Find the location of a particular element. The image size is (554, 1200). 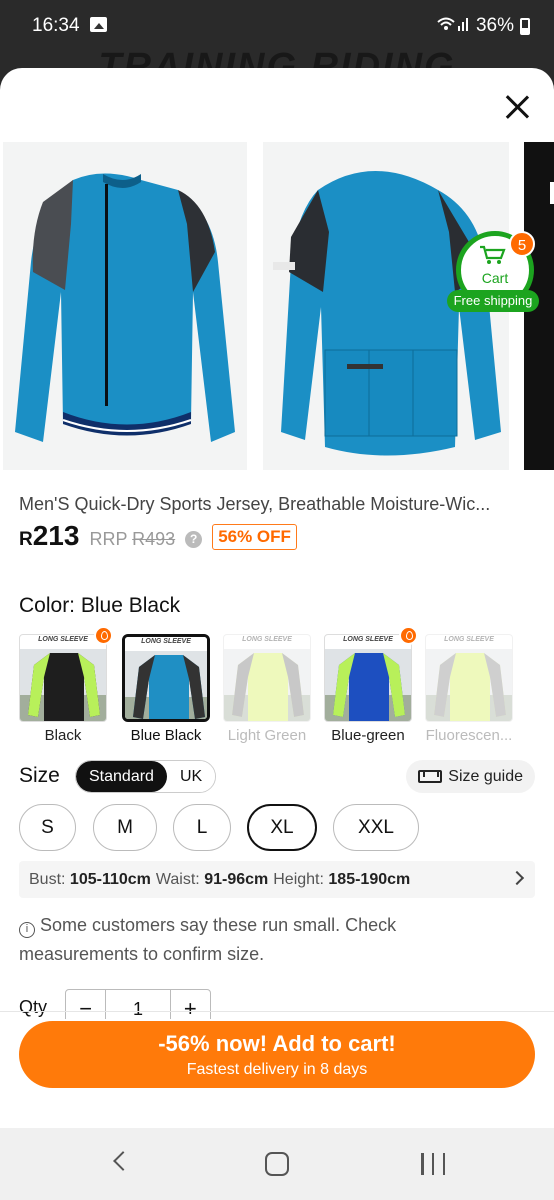

quantity-plus-button: + is located at coordinates (190, 1004).